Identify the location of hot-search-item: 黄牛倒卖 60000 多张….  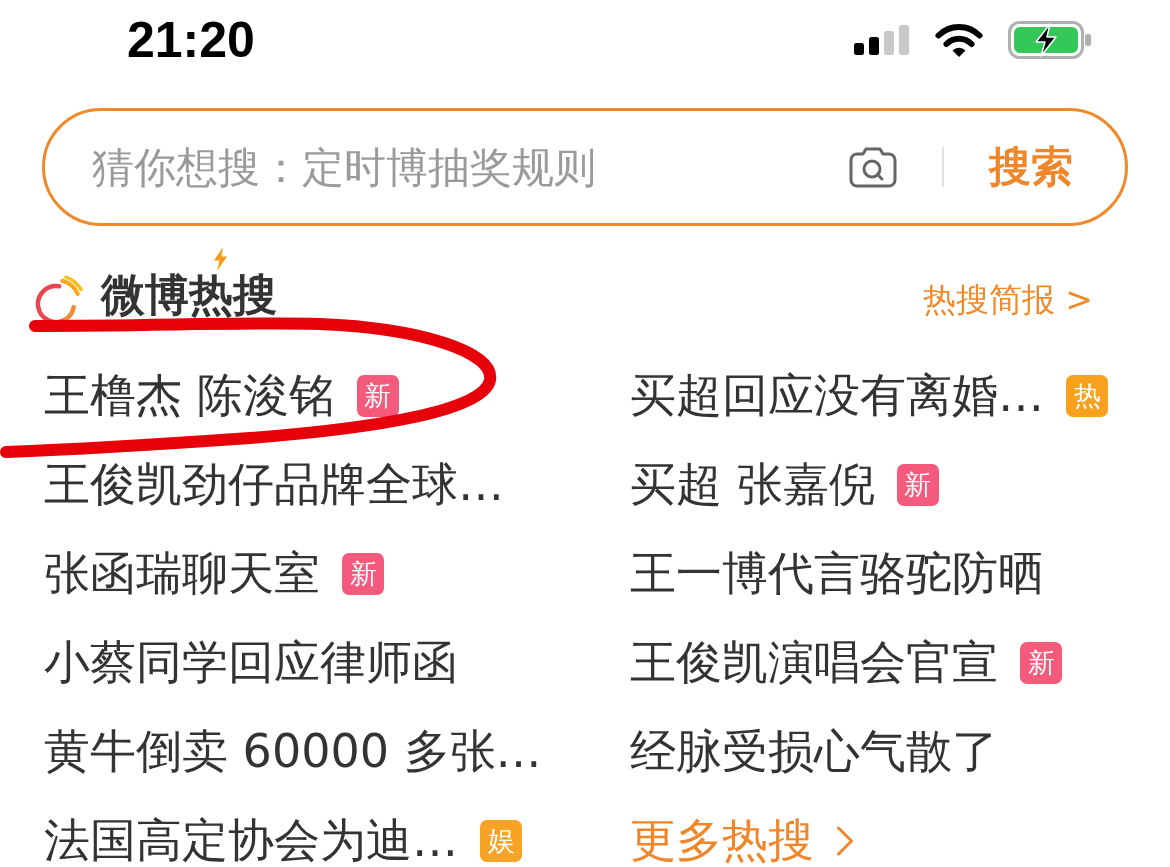
(293, 751).